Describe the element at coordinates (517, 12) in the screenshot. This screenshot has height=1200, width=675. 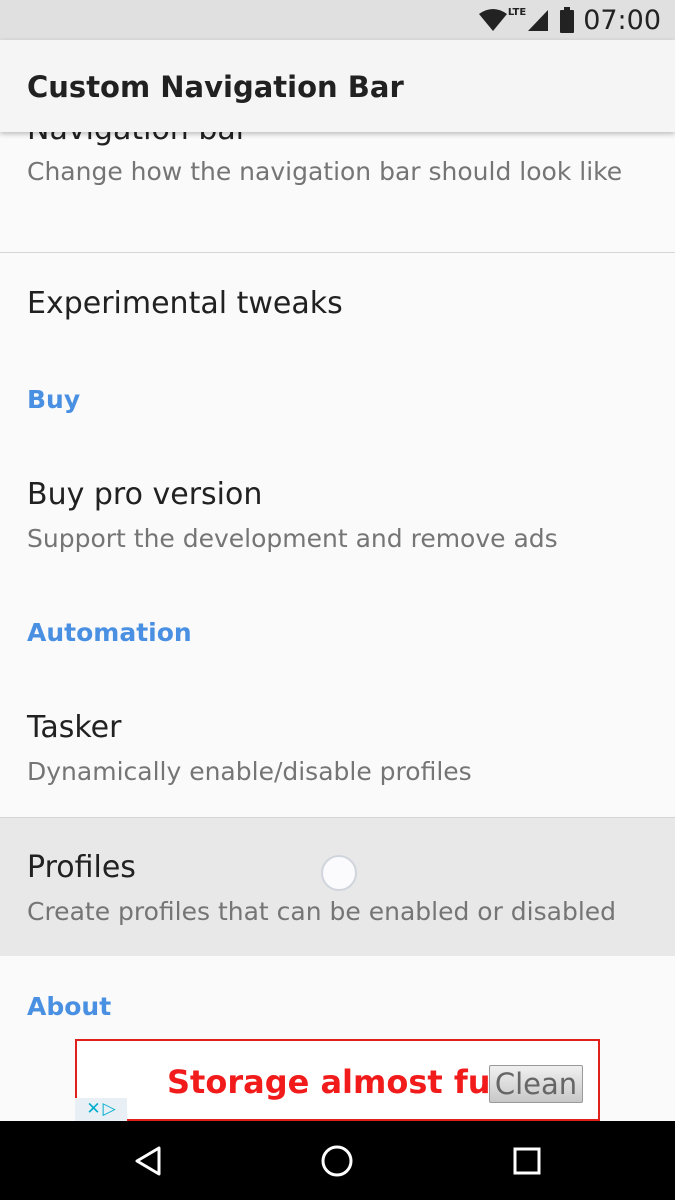
I see `network-type: LTE` at that location.